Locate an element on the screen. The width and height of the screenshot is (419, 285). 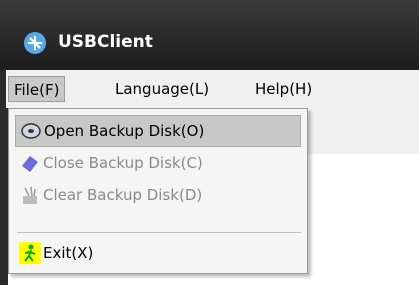
menu-item-label: Clear Backup Disk(D) is located at coordinates (123, 195).